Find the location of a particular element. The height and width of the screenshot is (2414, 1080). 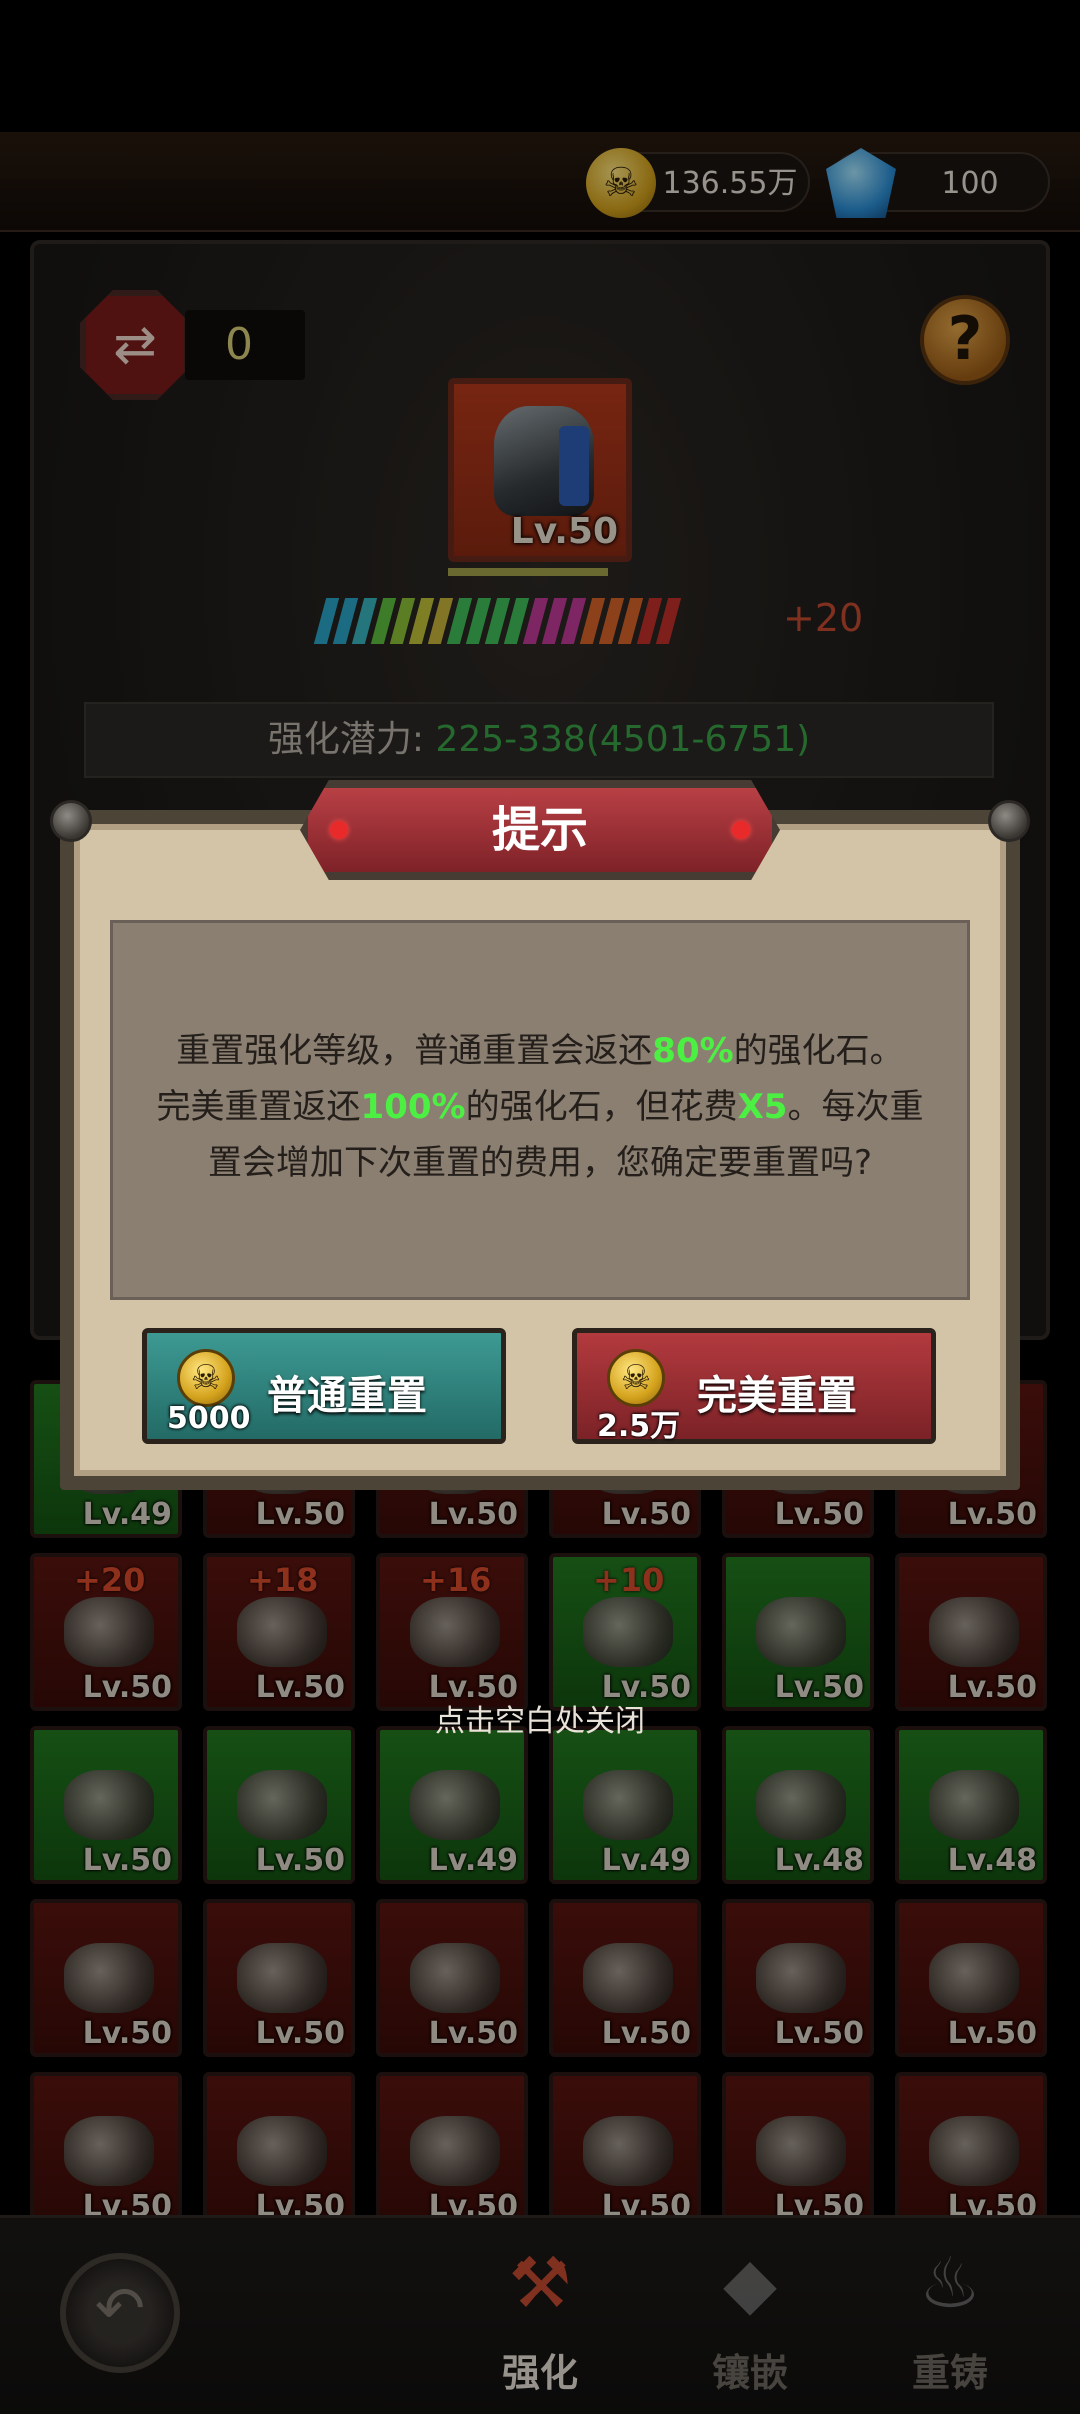

dialog-title-text: 提示 is located at coordinates (539, 830).